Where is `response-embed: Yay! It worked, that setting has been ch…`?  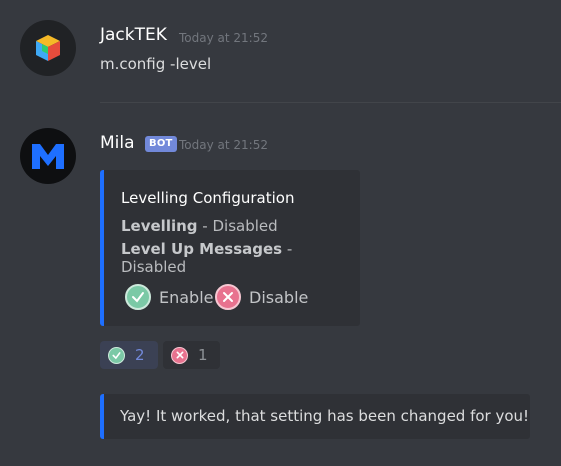
response-embed: Yay! It worked, that setting has been ch… is located at coordinates (315, 416).